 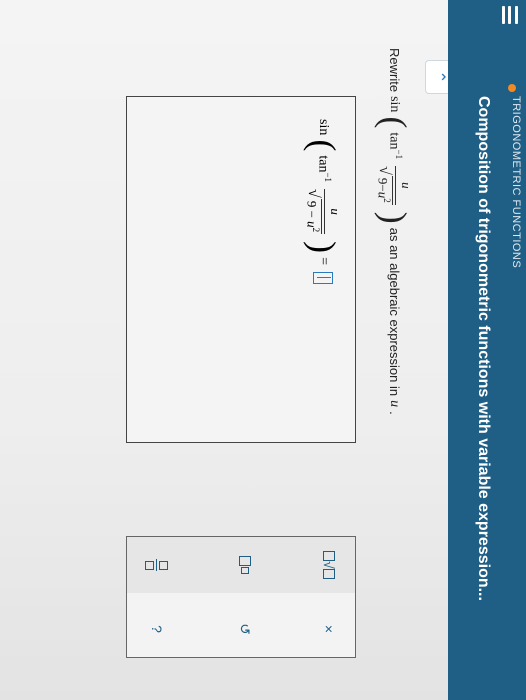 What do you see at coordinates (394, 312) in the screenshot?
I see `prompt-tail: as an algebraic expression in` at bounding box center [394, 312].